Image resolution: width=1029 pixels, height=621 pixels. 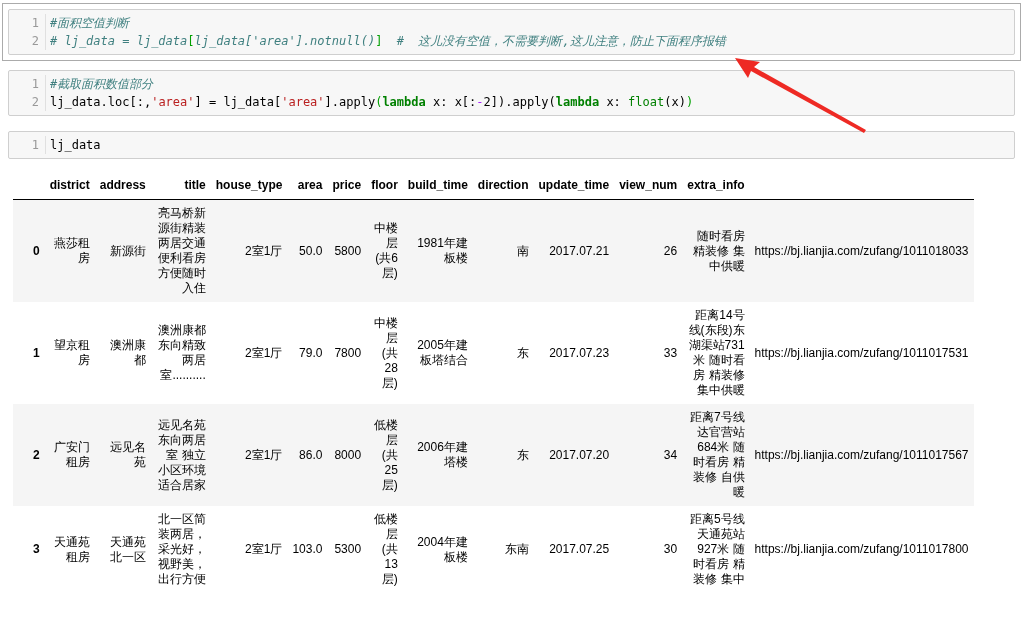 What do you see at coordinates (503, 187) in the screenshot?
I see `column-header: direction` at bounding box center [503, 187].